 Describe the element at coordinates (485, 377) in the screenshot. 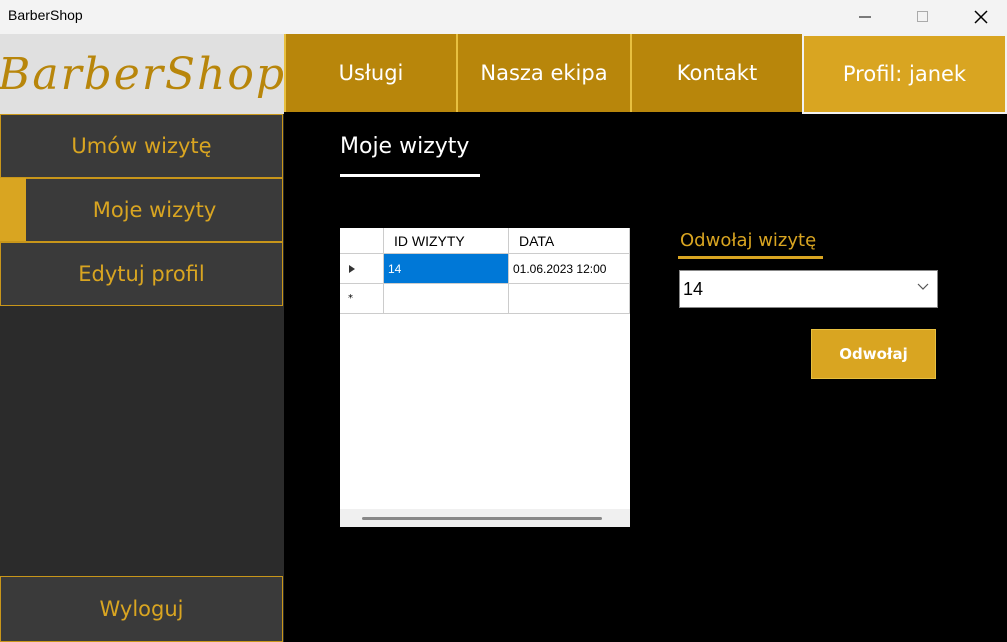

I see `visits-grid: ID WIZYTY DATA 14 01.06.2023 12:00 *` at that location.